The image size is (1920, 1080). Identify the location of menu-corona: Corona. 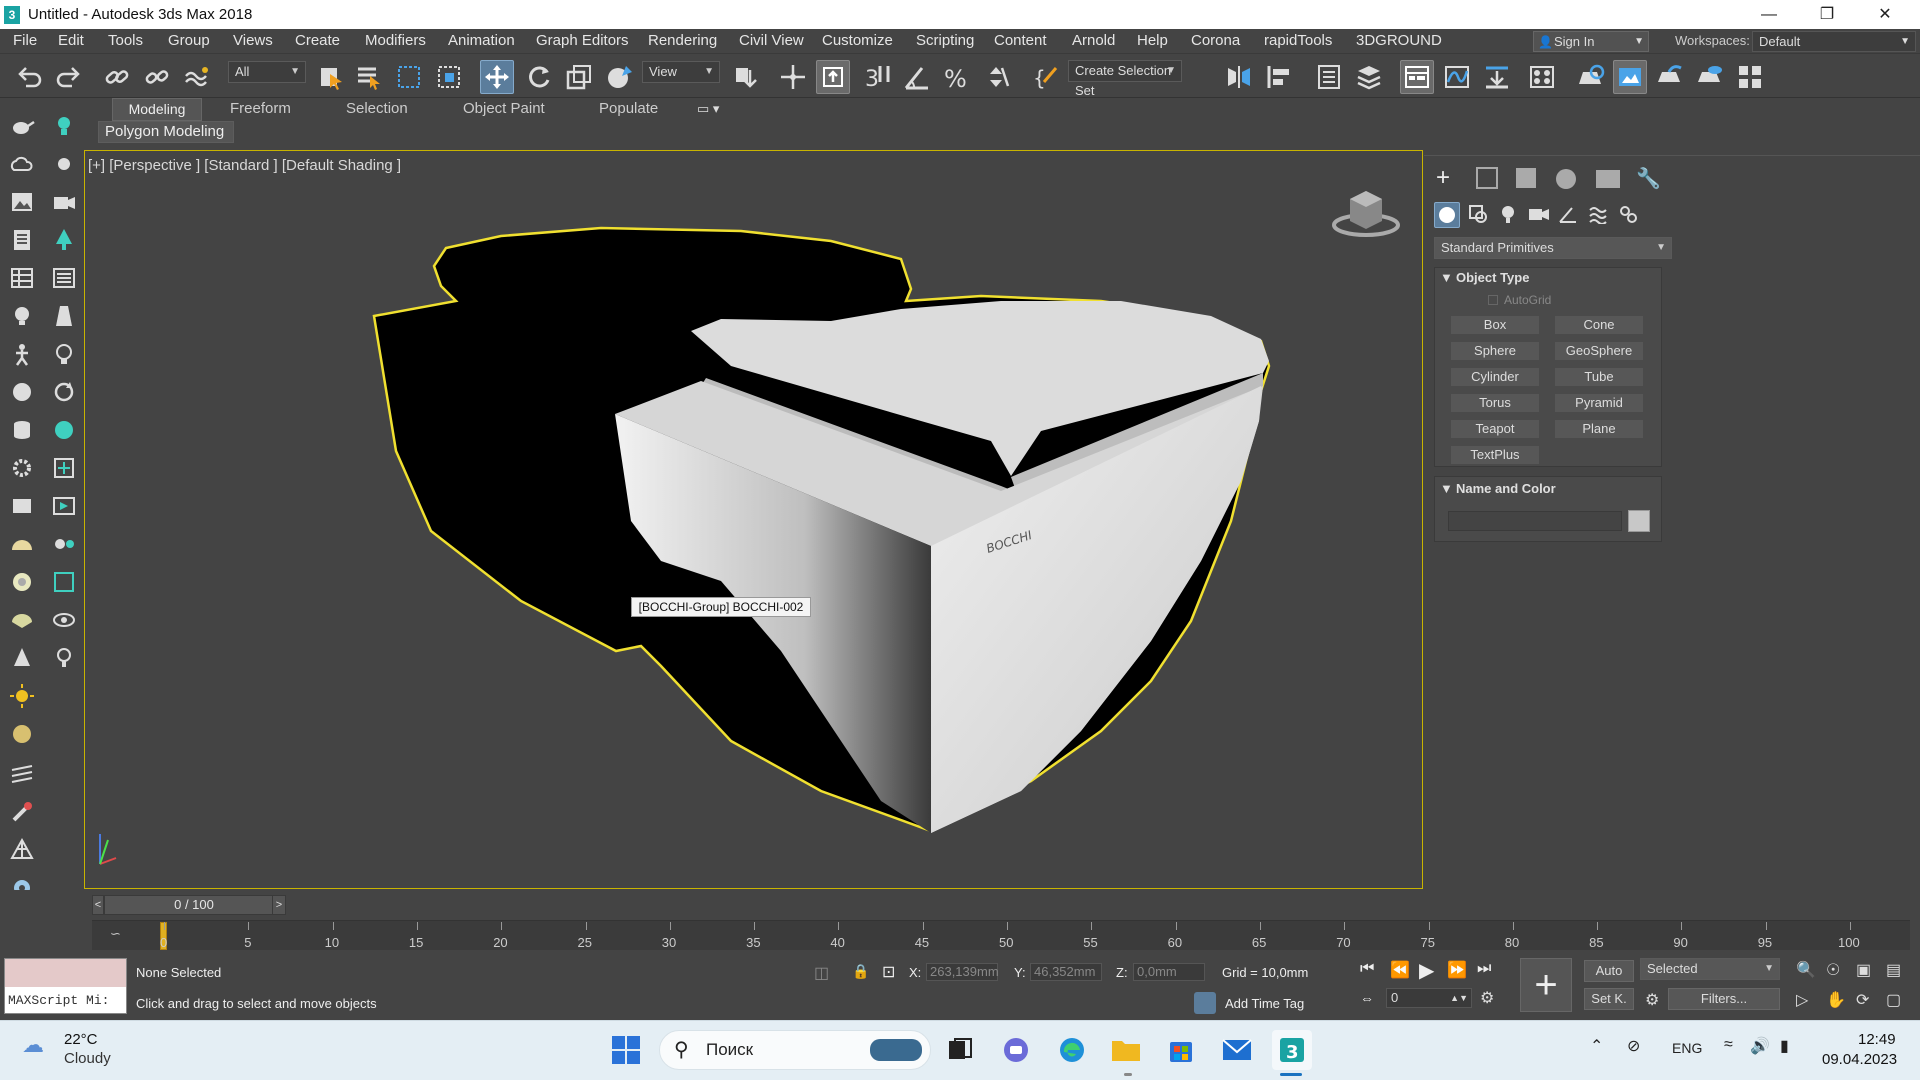
(1215, 40).